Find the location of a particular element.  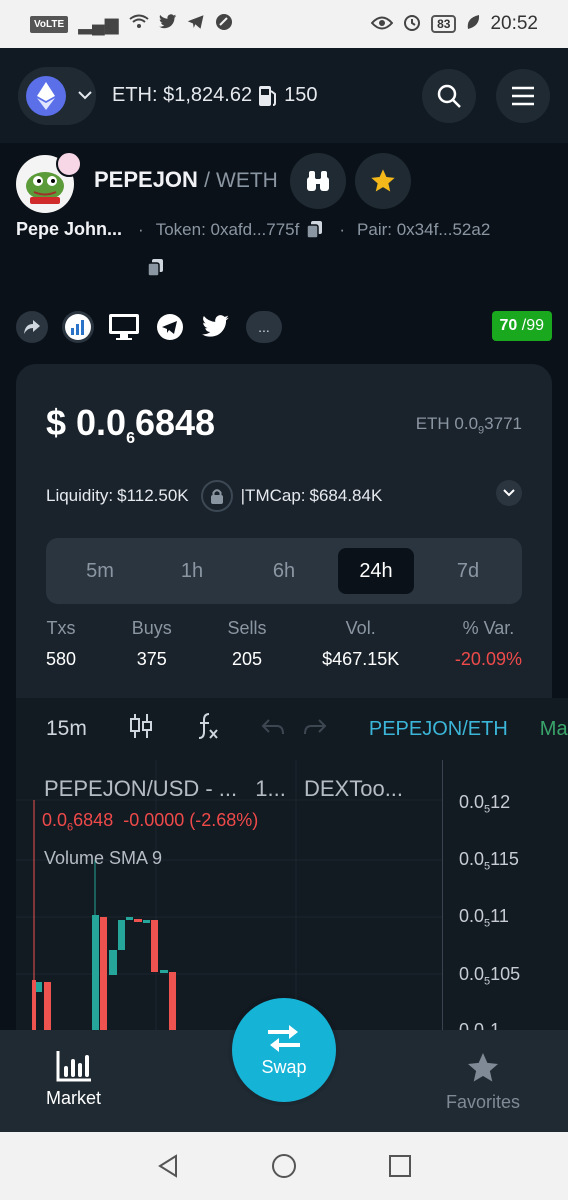

stat-value: -20.09% is located at coordinates (488, 659).